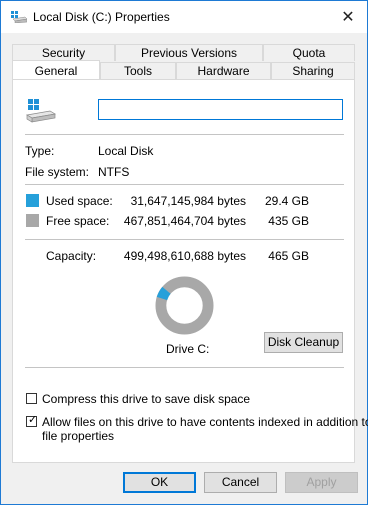 This screenshot has height=505, width=368. I want to click on used-space-label: Used space:, so click(79, 201).